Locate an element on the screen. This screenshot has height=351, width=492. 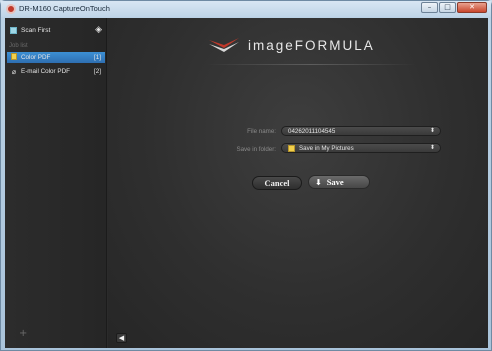
save-button: ⬇ Save is located at coordinates (339, 182).